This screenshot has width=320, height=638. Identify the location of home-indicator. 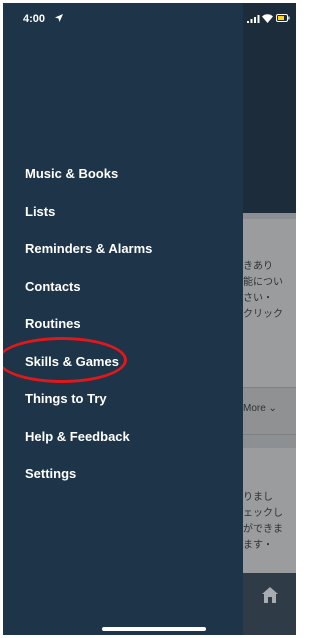
(154, 629).